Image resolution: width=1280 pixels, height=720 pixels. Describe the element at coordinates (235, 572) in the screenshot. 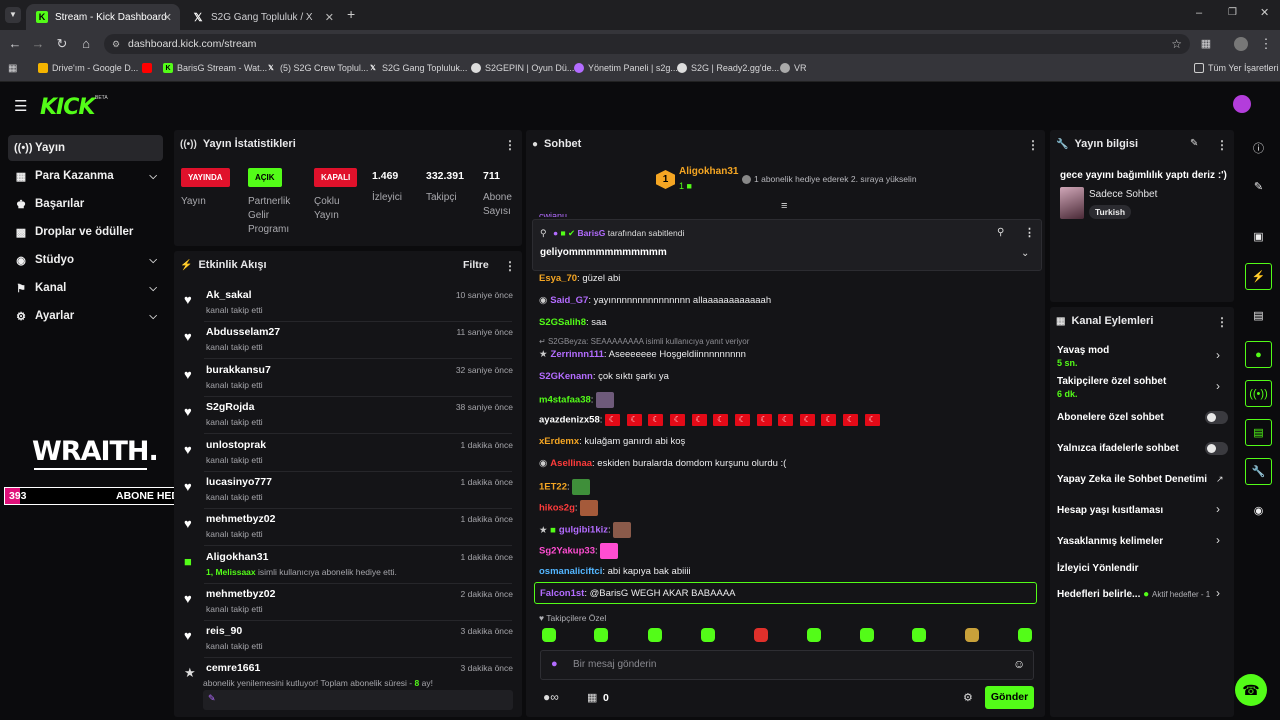

I see `gift-recipient: Melissaax` at that location.